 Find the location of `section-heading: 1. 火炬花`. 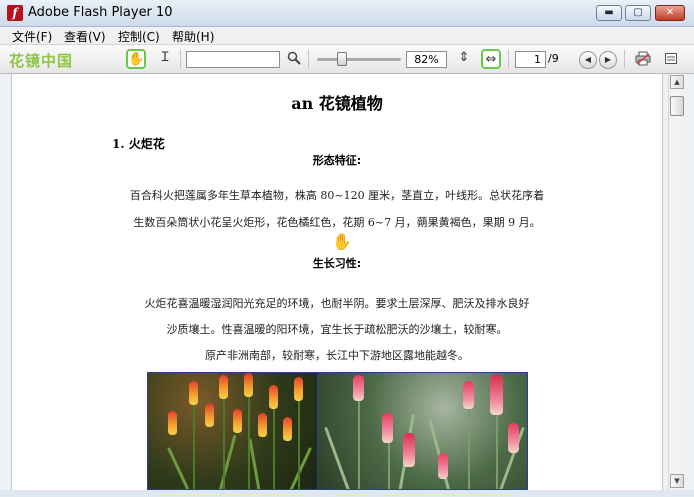

section-heading: 1. 火炬花 is located at coordinates (138, 144).